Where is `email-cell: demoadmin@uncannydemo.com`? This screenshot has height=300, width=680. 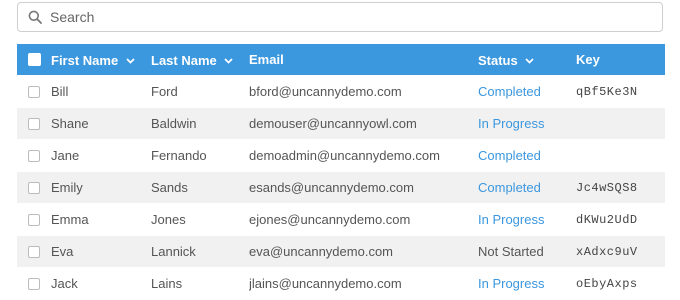 email-cell: demoadmin@uncannydemo.com is located at coordinates (344, 155).